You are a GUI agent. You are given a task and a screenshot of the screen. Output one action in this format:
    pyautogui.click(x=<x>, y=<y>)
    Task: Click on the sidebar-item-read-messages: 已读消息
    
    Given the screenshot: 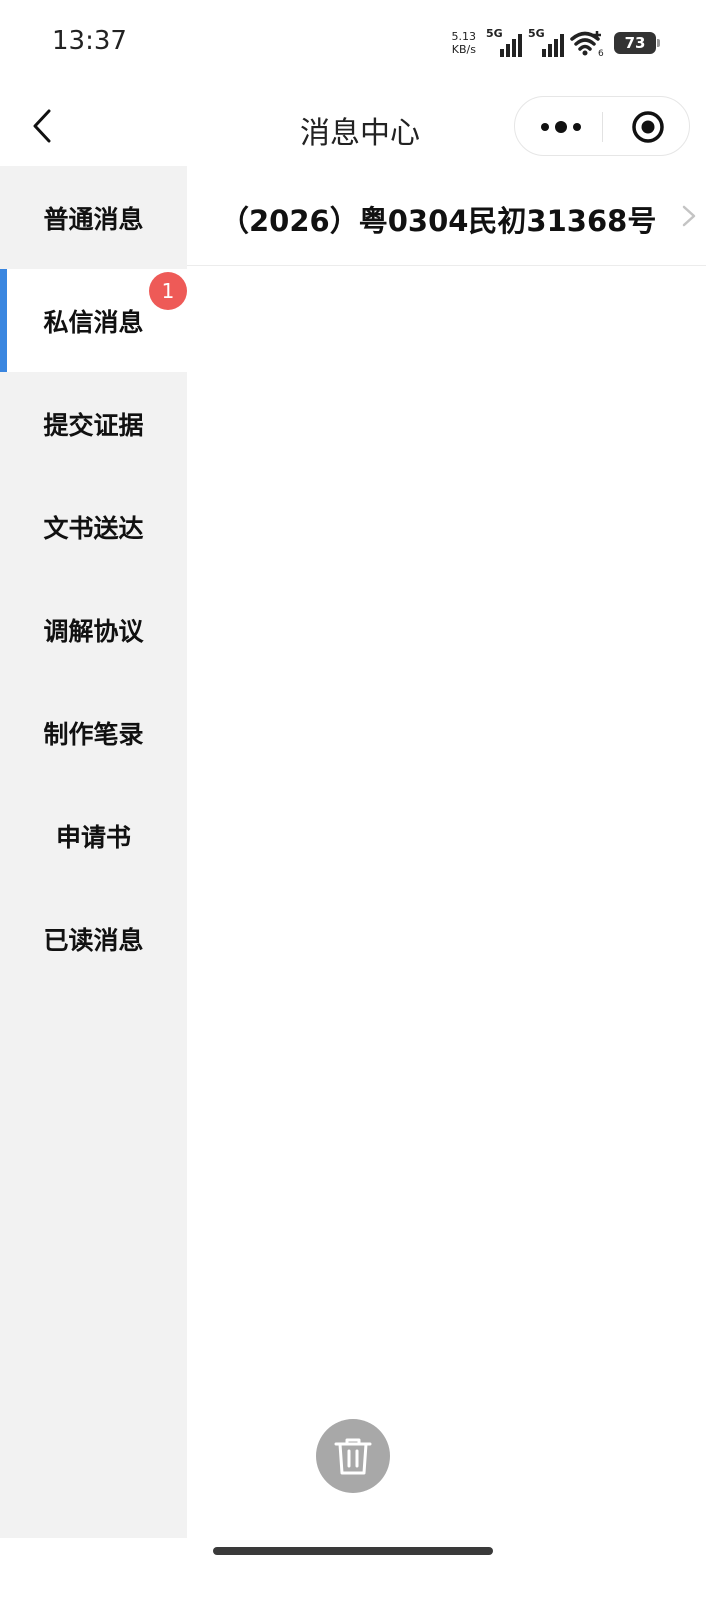 What is the action you would take?
    pyautogui.click(x=93, y=938)
    